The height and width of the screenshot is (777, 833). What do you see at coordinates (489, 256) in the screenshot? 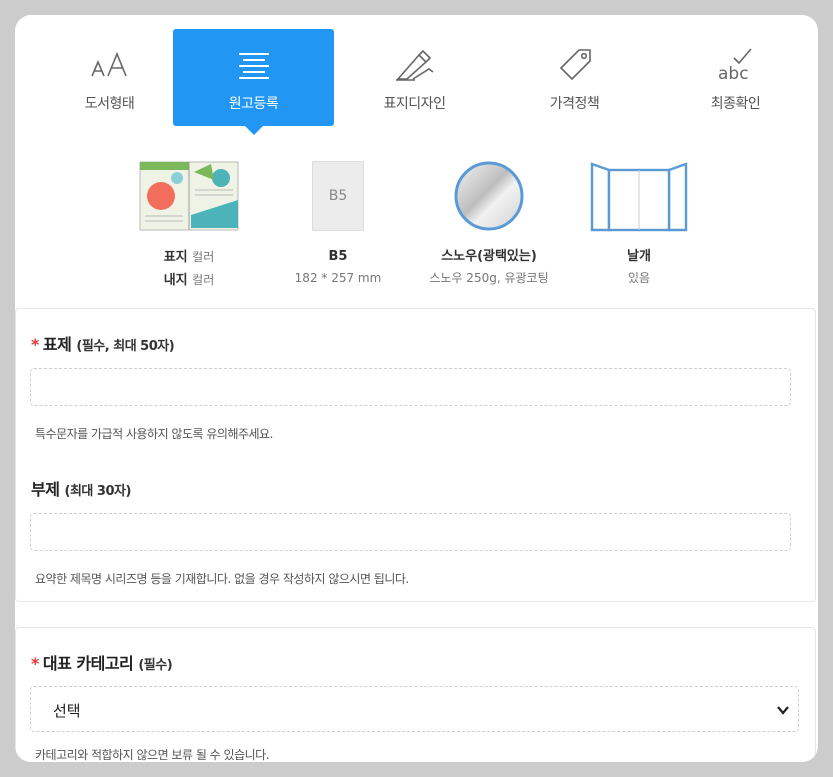
I see `paper-title: 스노우(광택있는)` at bounding box center [489, 256].